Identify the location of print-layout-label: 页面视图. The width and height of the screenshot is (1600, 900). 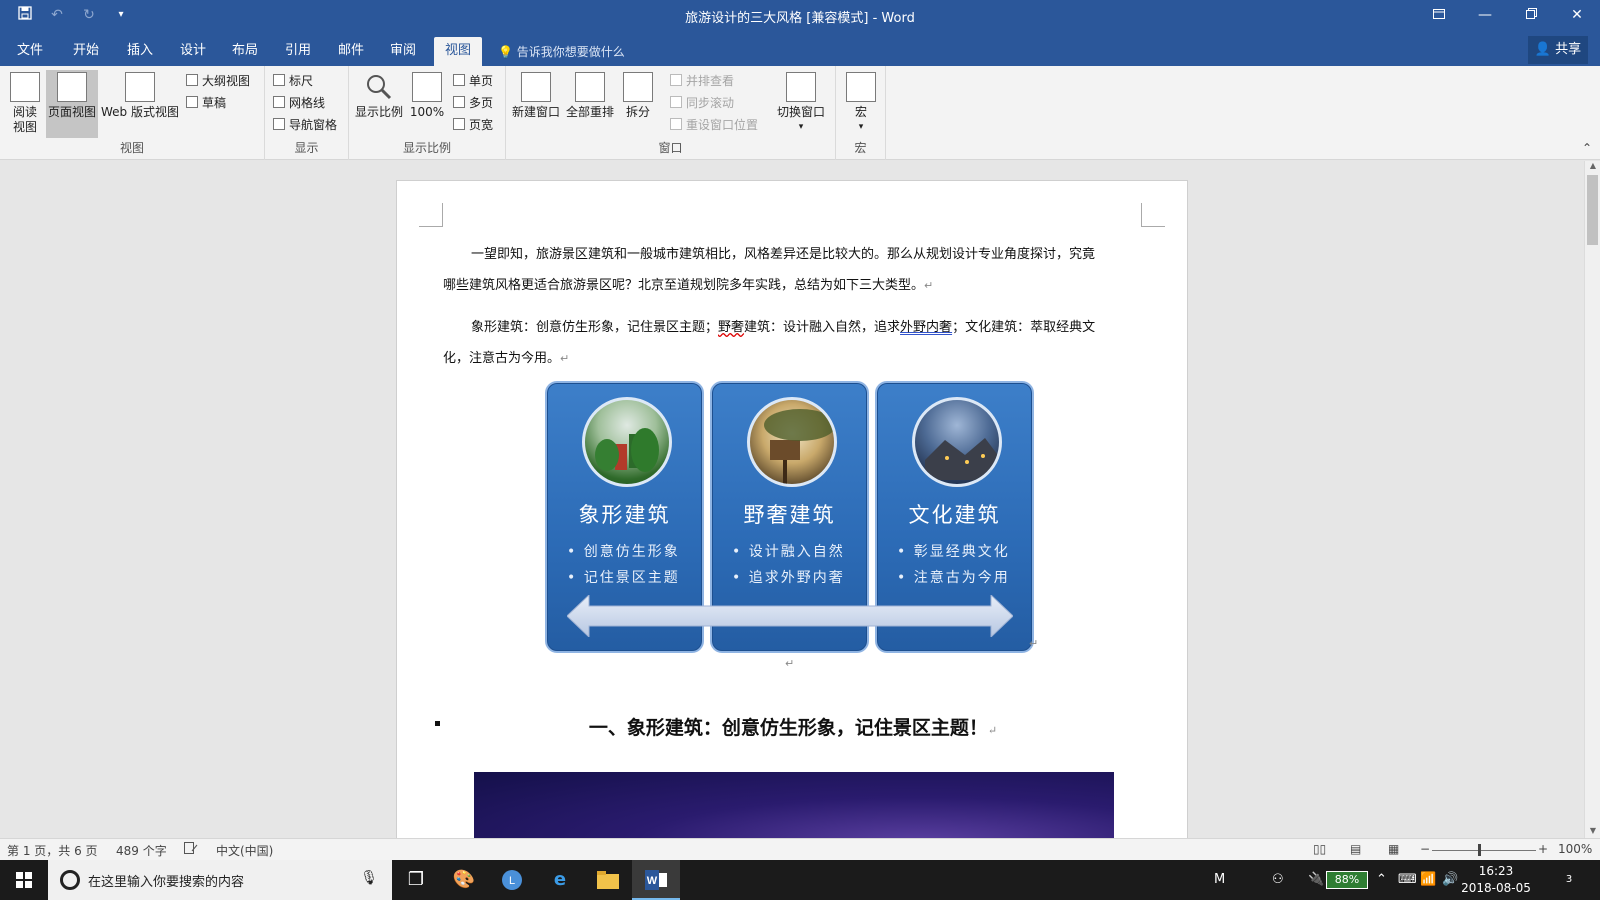
(71, 112).